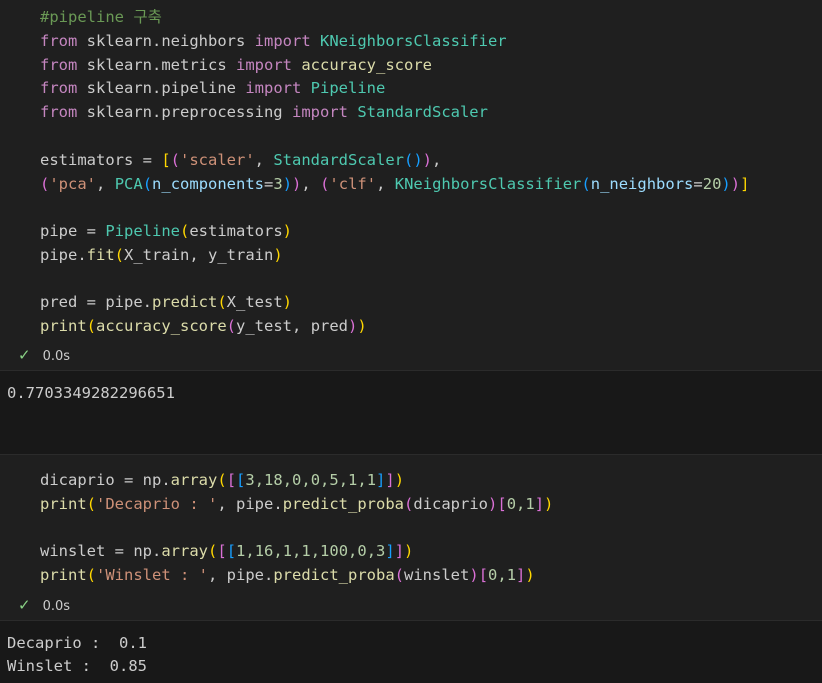 The image size is (822, 683). Describe the element at coordinates (642, 184) in the screenshot. I see `param-n-neighbors: n_neighbors` at that location.